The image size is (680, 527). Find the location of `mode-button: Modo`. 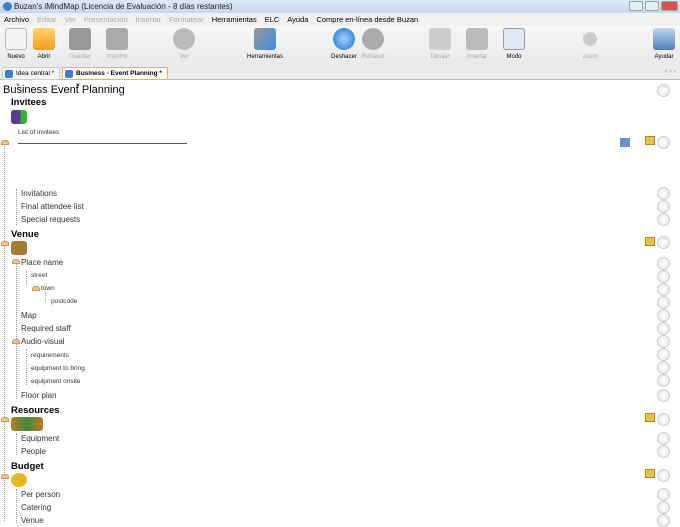

mode-button: Modo is located at coordinates (514, 44).